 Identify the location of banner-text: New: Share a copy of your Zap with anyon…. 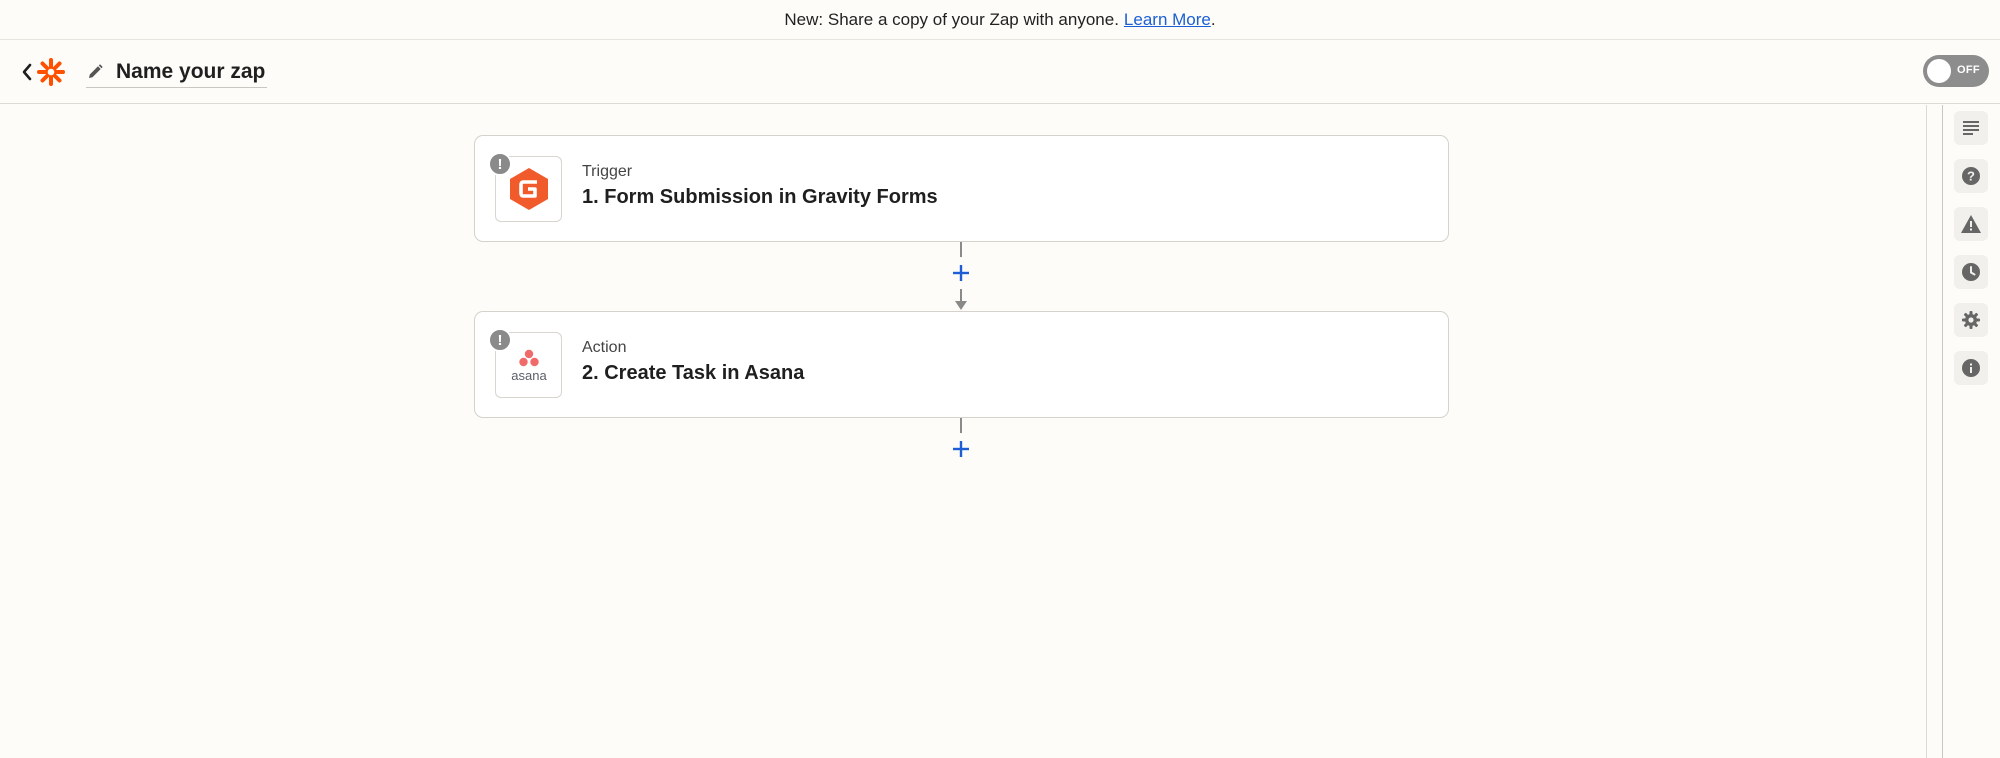
(951, 19).